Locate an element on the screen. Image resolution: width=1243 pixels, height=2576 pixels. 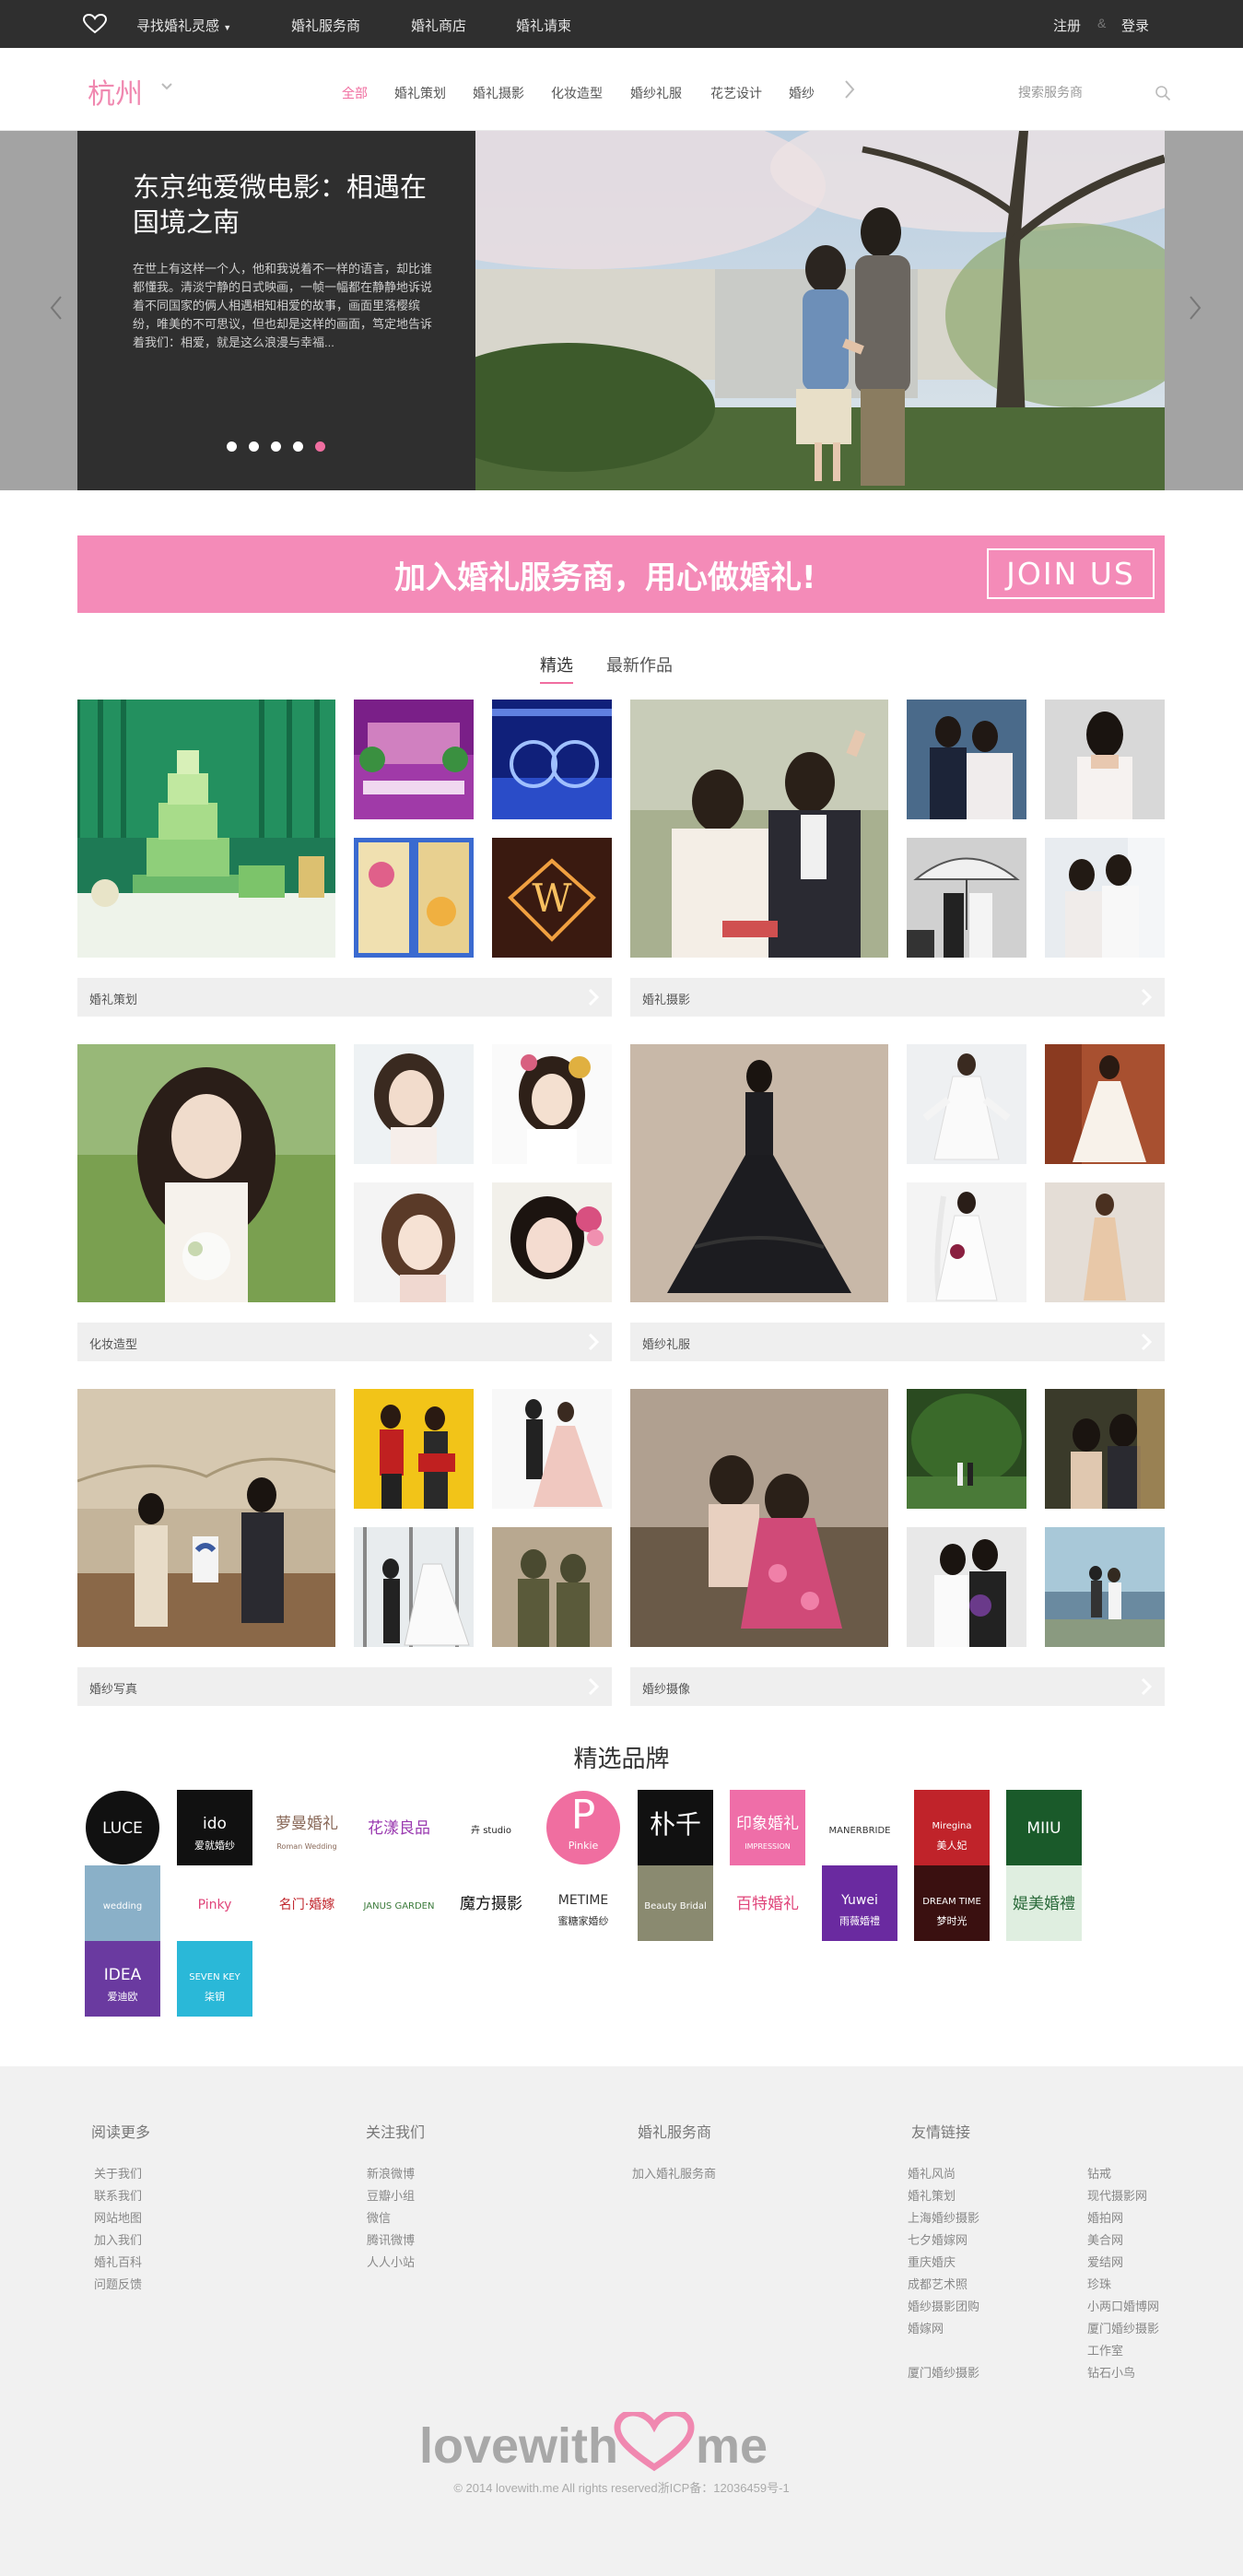
planning-photo-main is located at coordinates (206, 829).